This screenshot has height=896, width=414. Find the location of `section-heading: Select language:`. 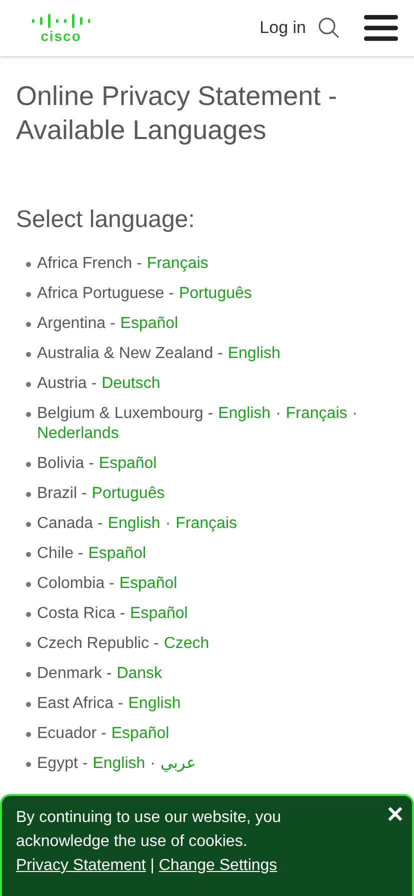

section-heading: Select language: is located at coordinates (106, 220).